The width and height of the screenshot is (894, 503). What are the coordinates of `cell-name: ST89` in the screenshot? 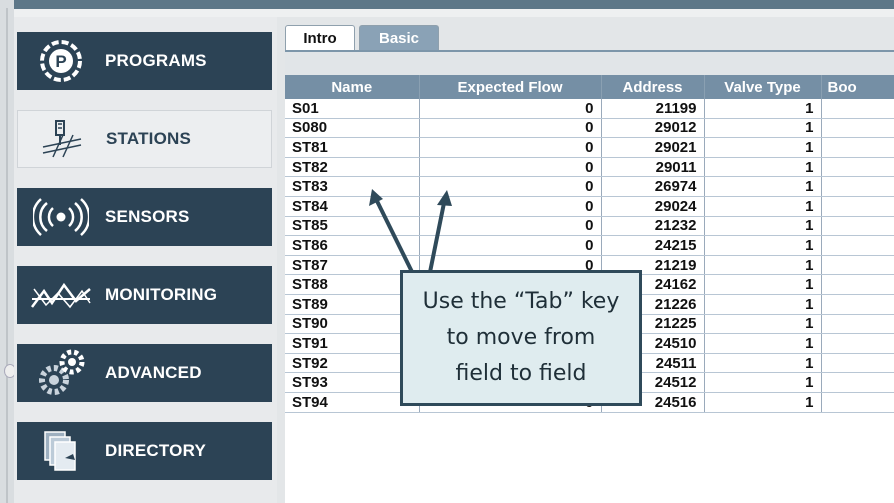 It's located at (352, 304).